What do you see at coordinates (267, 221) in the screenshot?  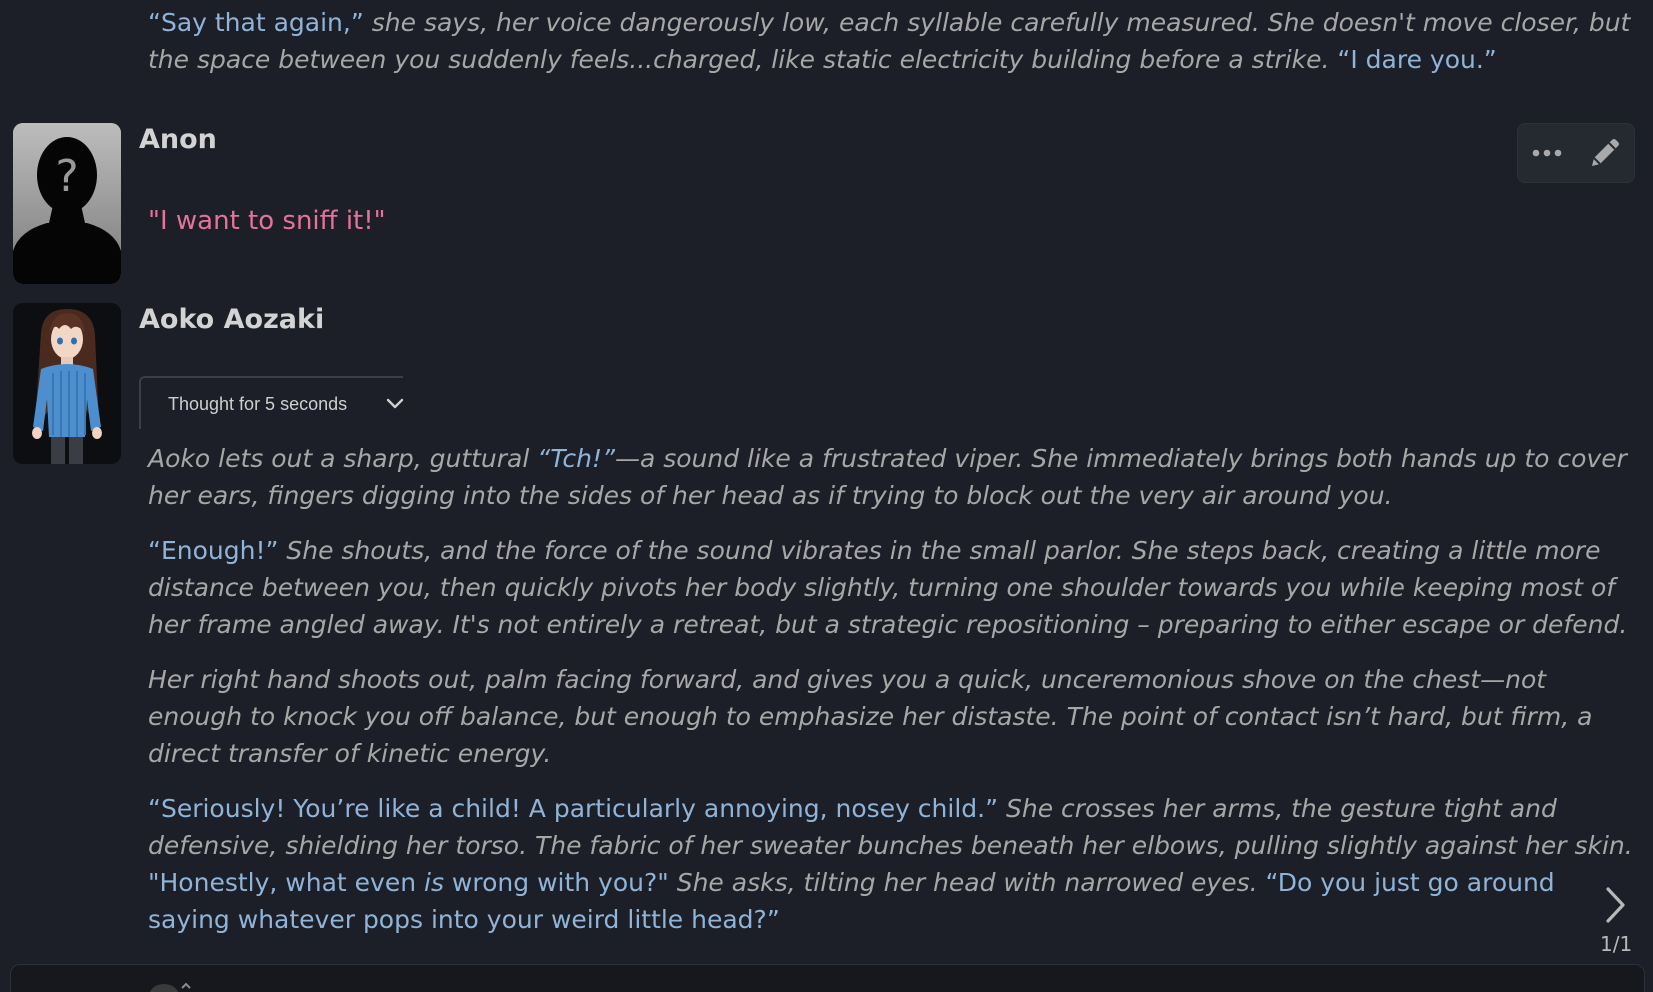 I see `anon-message-text: "I want to sniff it!"` at bounding box center [267, 221].